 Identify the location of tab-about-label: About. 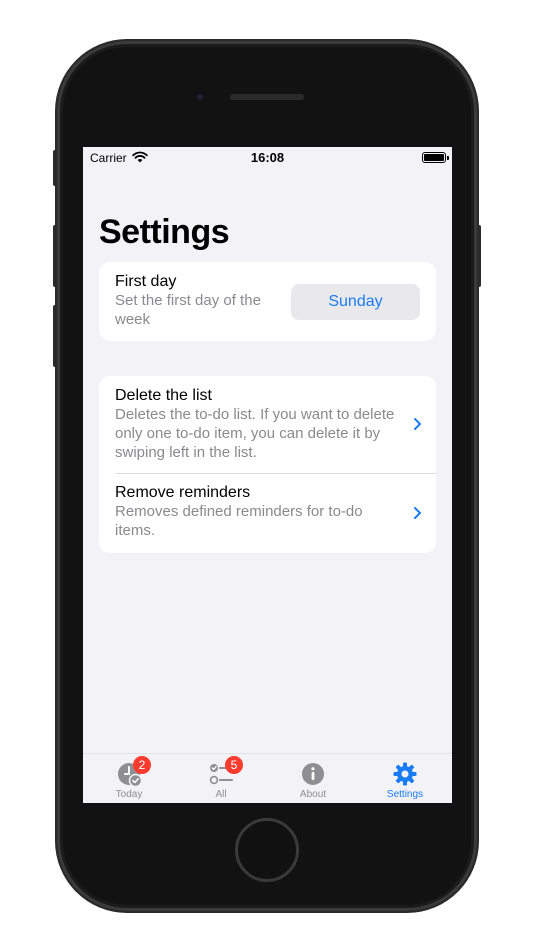
(313, 794).